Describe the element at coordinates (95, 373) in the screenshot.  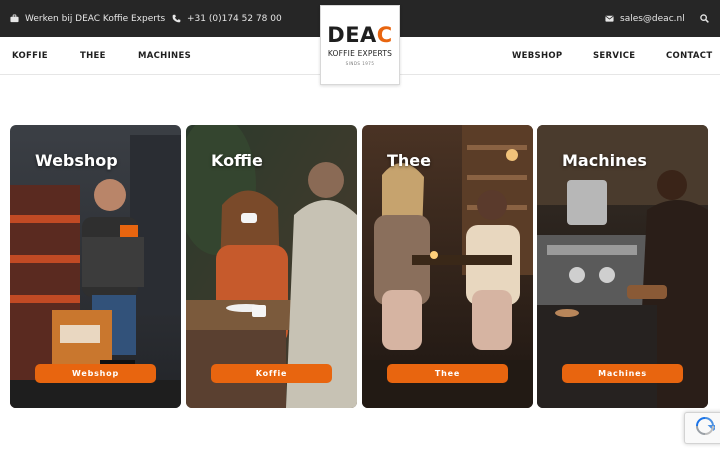
I see `webshop-button: Webshop` at that location.